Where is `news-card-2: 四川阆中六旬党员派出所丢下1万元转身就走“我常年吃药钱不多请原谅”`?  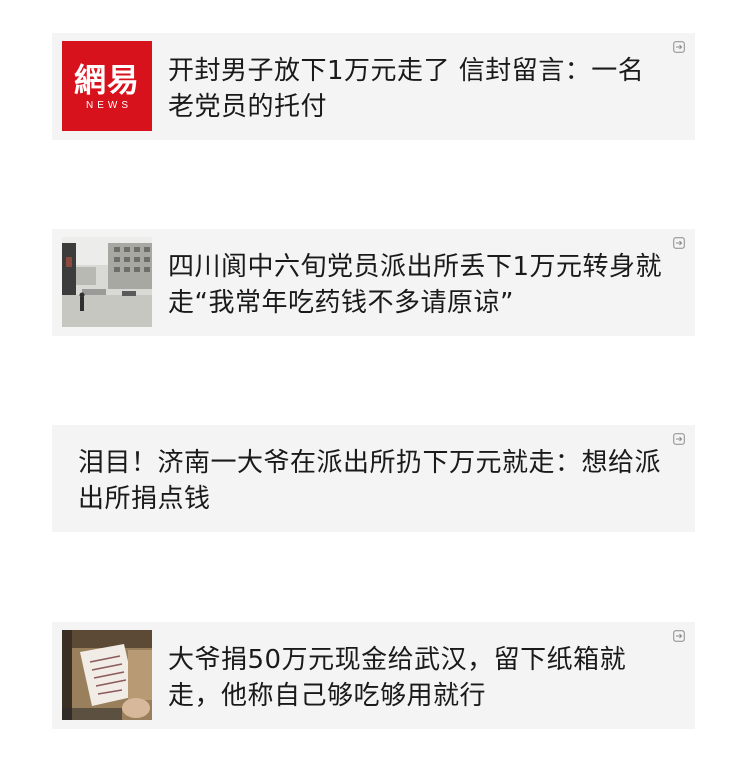
news-card-2: 四川阆中六旬党员派出所丢下1万元转身就走“我常年吃药钱不多请原谅” is located at coordinates (373, 282).